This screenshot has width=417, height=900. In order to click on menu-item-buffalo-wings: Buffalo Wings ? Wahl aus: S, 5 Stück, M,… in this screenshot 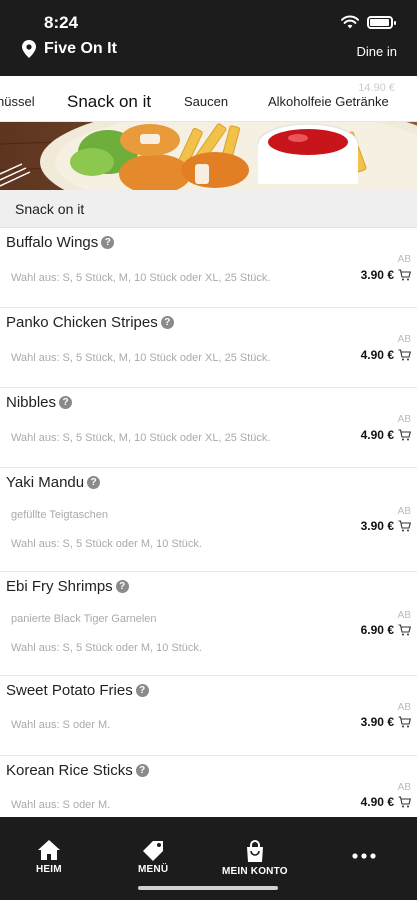, I will do `click(208, 268)`.